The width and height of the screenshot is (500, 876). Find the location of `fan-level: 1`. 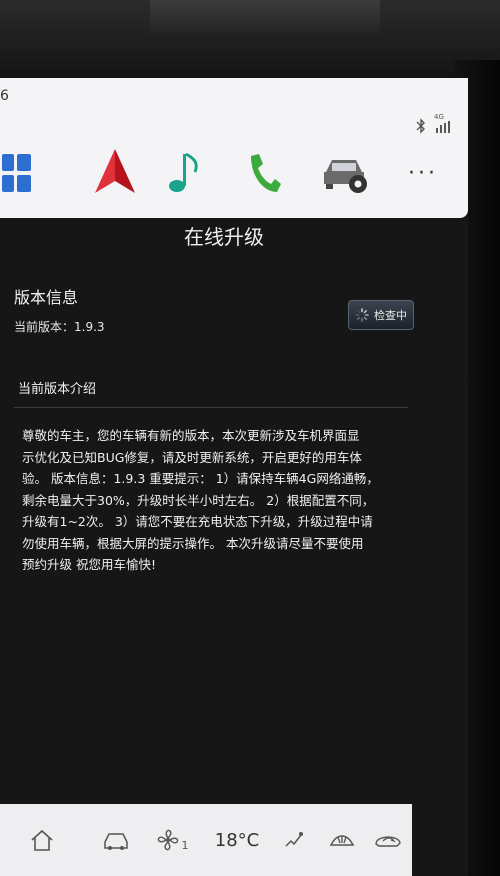

fan-level: 1 is located at coordinates (185, 845).